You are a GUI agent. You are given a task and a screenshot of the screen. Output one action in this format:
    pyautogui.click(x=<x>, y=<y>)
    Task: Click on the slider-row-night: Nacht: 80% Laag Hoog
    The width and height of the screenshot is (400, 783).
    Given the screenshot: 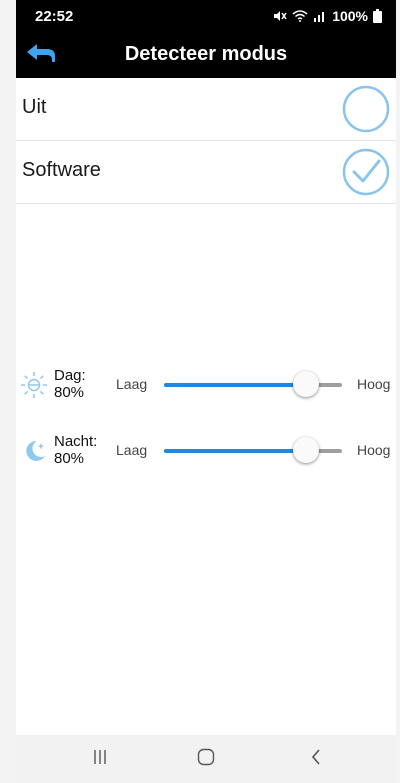 What is the action you would take?
    pyautogui.click(x=206, y=452)
    